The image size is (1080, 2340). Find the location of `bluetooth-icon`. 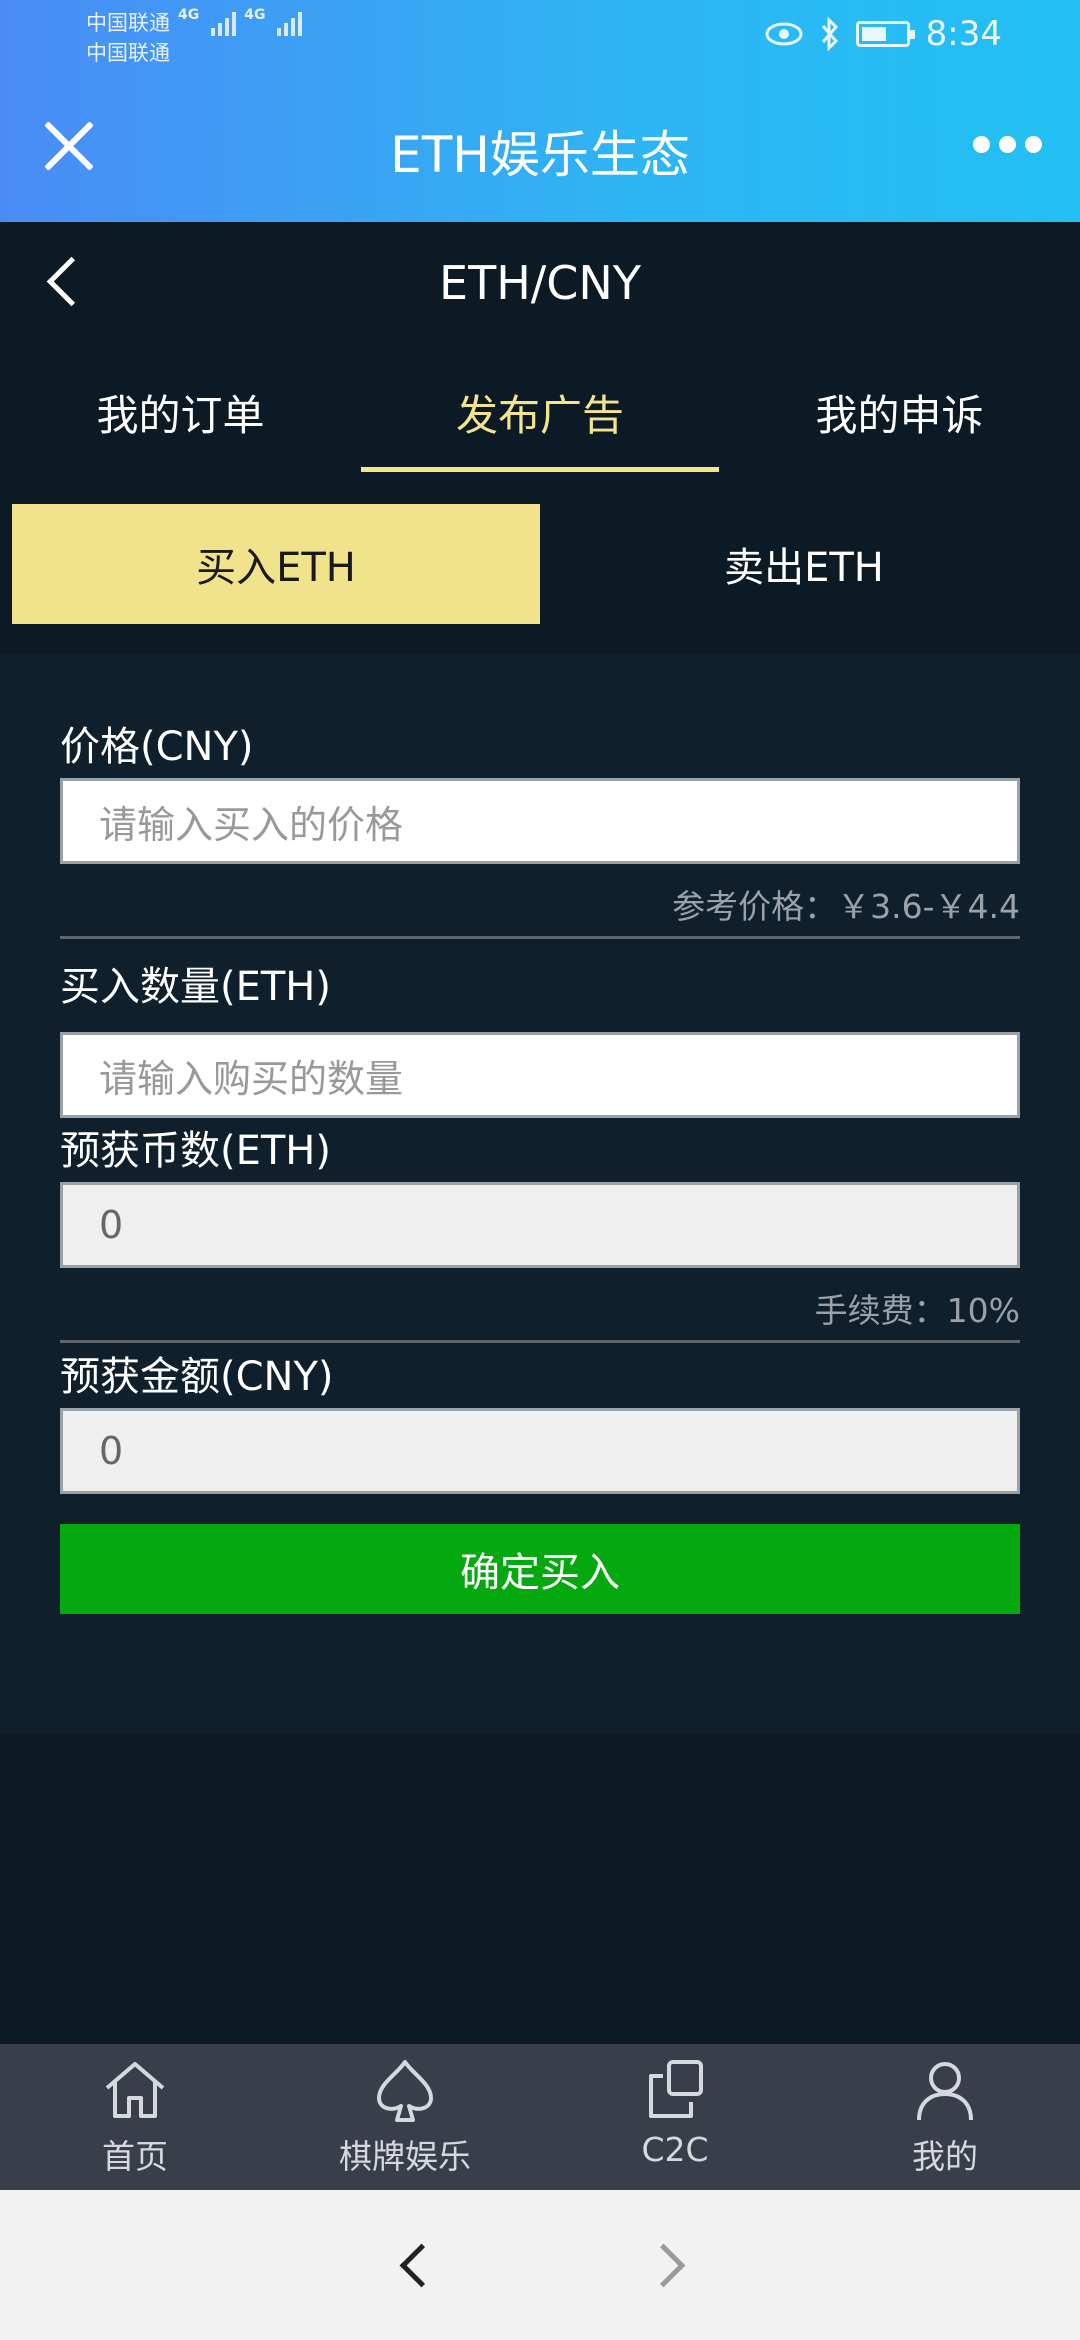

bluetooth-icon is located at coordinates (829, 34).